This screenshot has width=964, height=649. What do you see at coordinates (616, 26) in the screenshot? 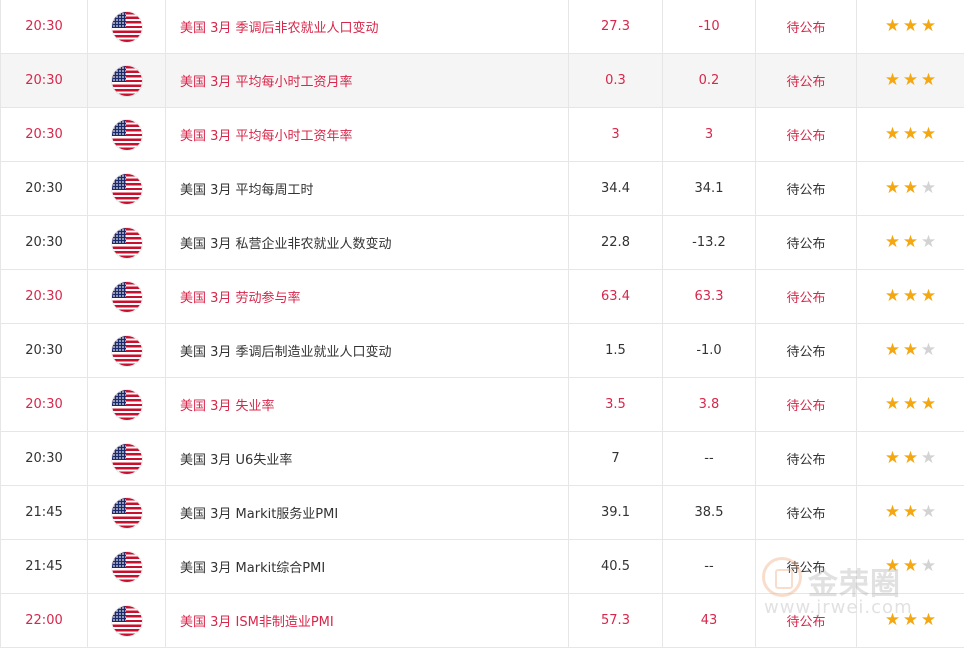
I see `previous-value: 27.3` at bounding box center [616, 26].